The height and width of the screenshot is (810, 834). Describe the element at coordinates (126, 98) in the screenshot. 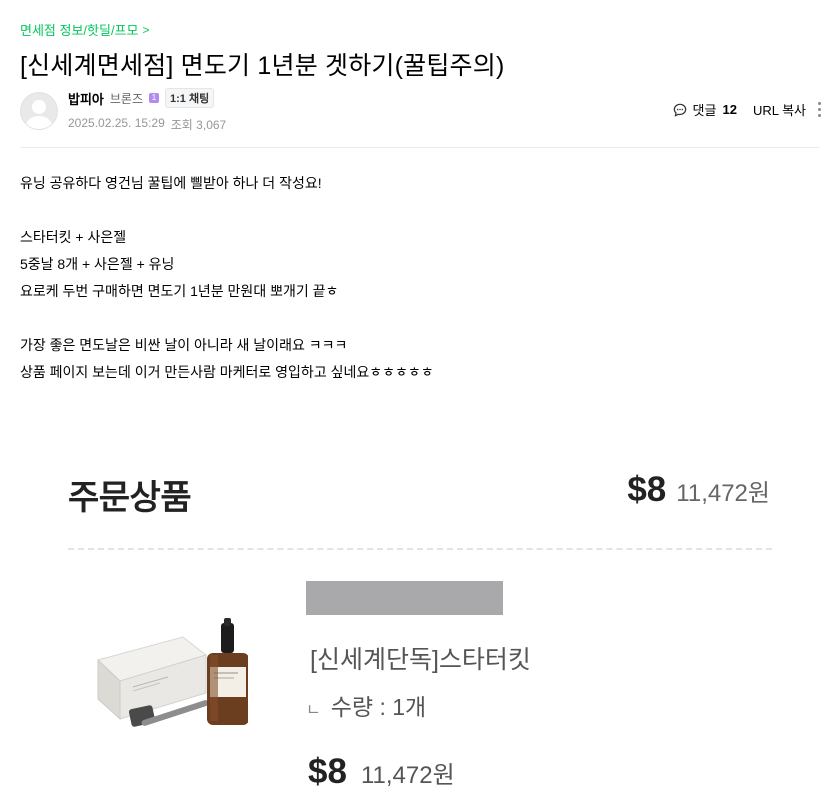

I see `author-grade: 브론즈` at that location.